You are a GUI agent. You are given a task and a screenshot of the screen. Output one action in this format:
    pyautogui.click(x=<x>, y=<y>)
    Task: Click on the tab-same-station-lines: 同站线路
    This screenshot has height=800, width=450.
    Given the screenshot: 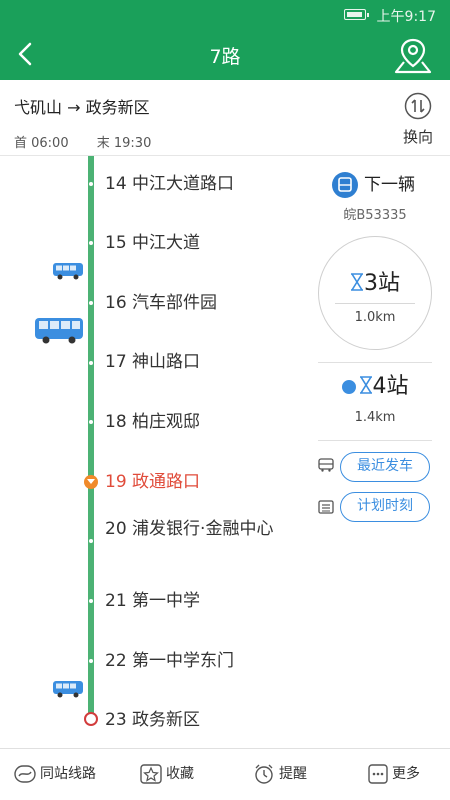 What is the action you would take?
    pyautogui.click(x=55, y=775)
    